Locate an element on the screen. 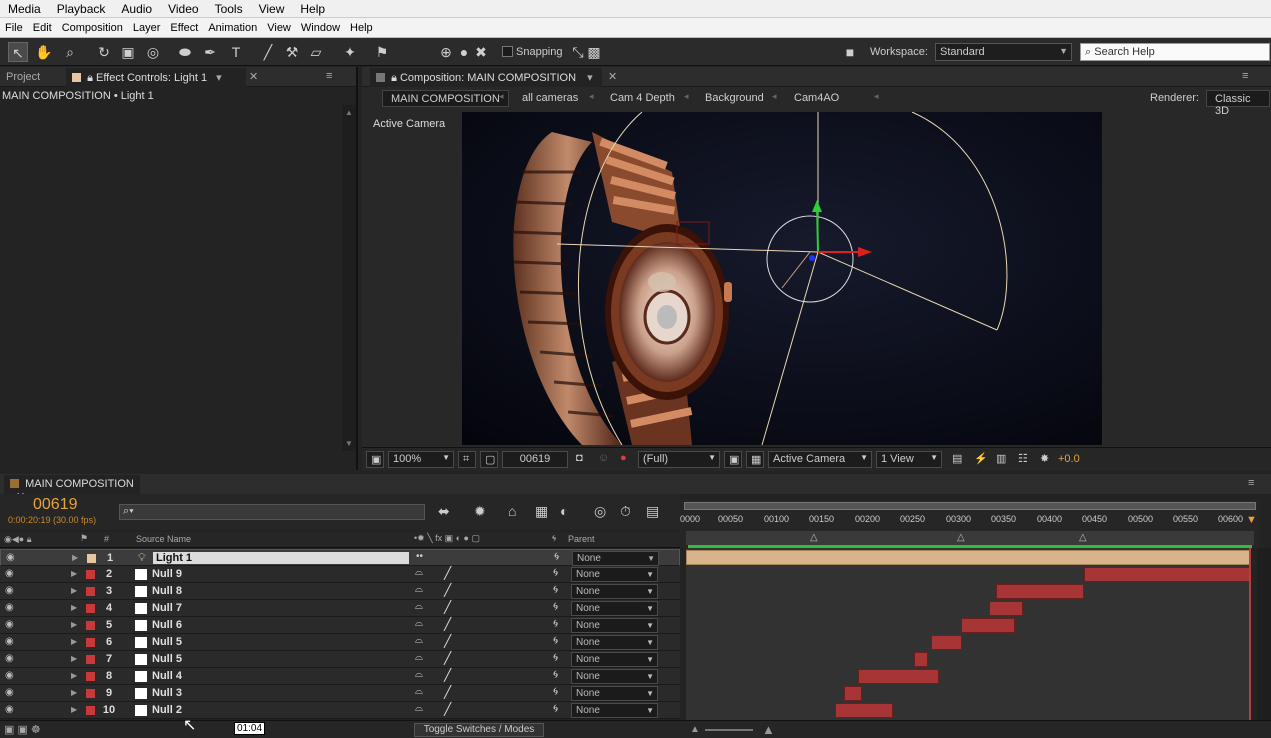  roto-brush-tool-icon: ✦ is located at coordinates (350, 52).